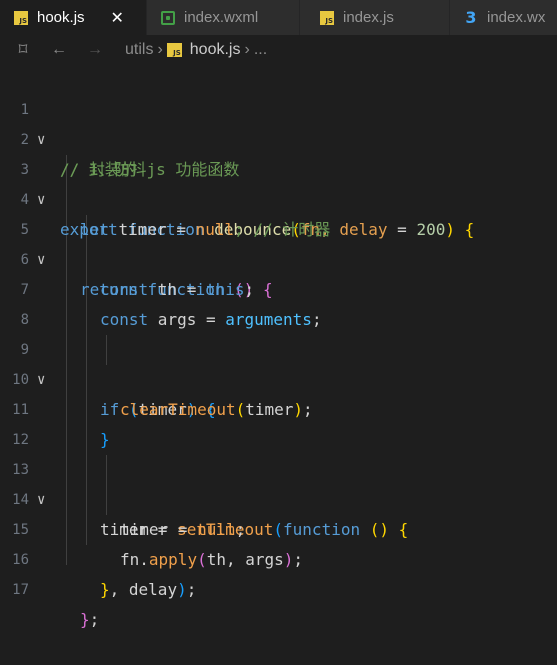 The height and width of the screenshot is (665, 557). What do you see at coordinates (20, 590) in the screenshot?
I see `line-number: 17` at bounding box center [20, 590].